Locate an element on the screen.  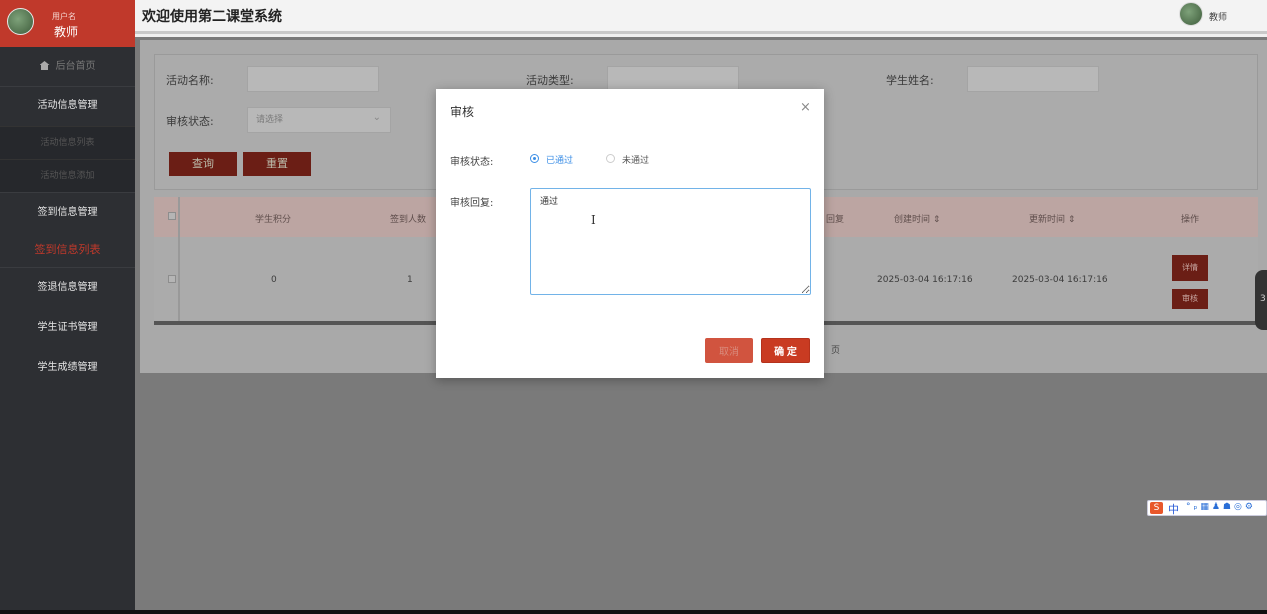
cancel-button: 取消 is located at coordinates (729, 350).